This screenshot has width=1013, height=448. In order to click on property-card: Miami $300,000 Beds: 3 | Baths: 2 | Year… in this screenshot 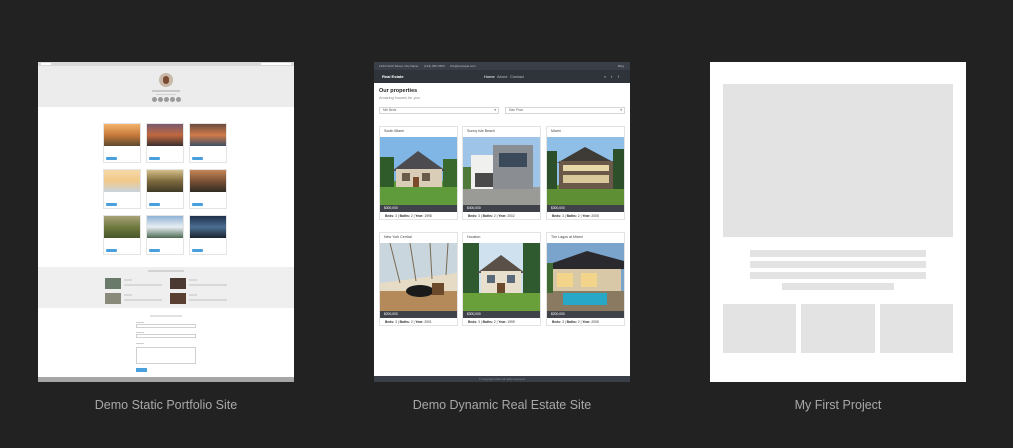, I will do `click(585, 173)`.